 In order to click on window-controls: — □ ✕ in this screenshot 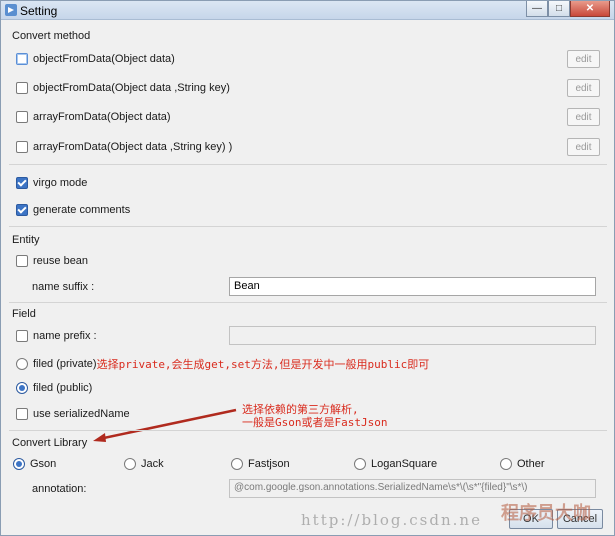, I will do `click(568, 9)`.